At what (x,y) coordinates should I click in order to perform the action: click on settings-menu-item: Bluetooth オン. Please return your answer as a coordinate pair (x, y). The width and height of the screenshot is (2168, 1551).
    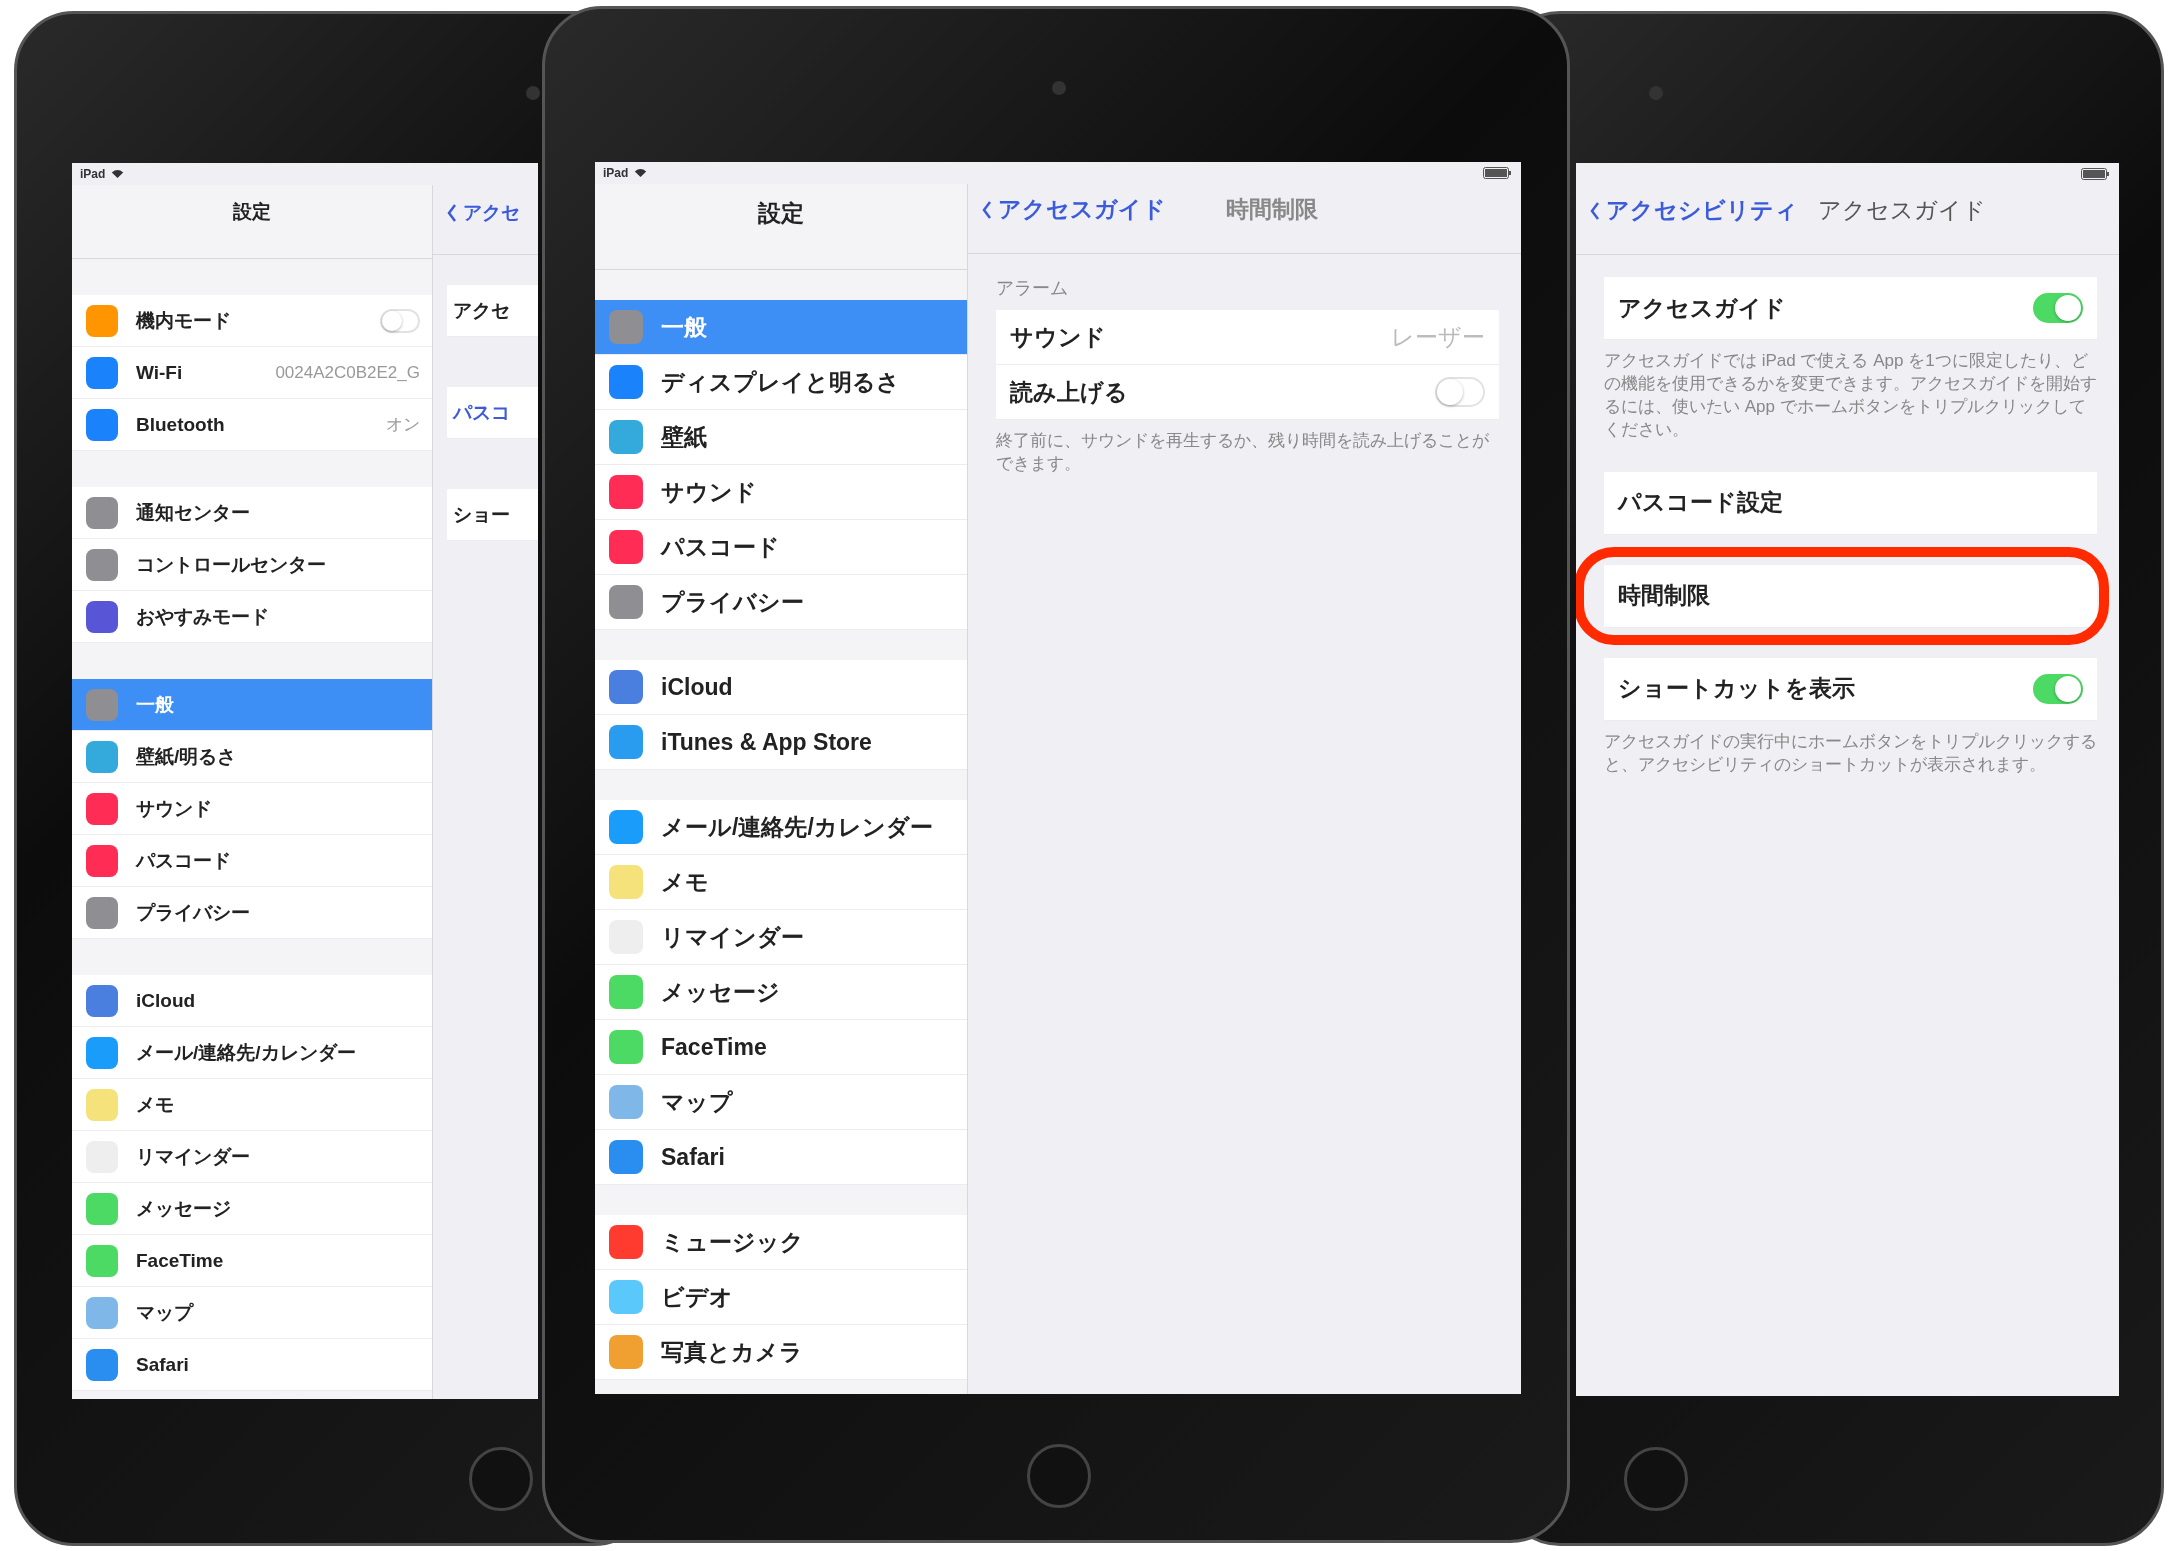
    Looking at the image, I should click on (252, 425).